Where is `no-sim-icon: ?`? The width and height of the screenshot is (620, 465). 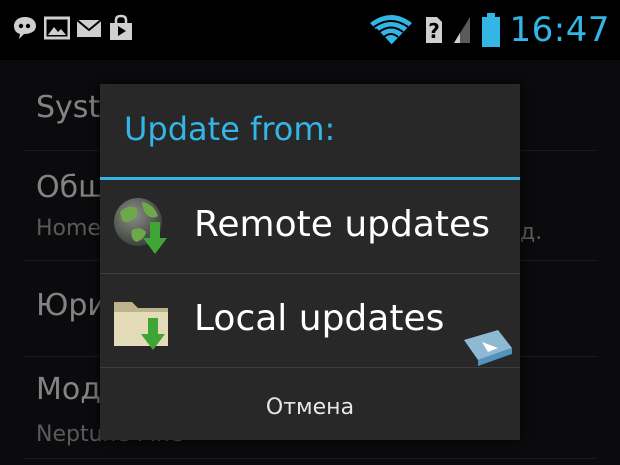 no-sim-icon: ? is located at coordinates (433, 30).